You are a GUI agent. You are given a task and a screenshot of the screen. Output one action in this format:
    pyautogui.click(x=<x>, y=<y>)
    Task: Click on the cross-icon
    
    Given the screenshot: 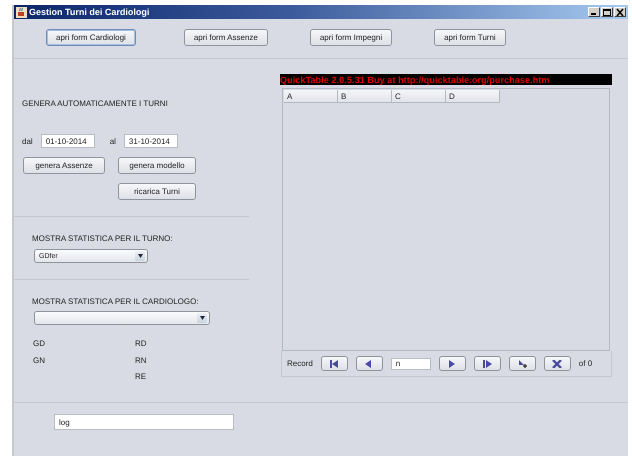 What is the action you would take?
    pyautogui.click(x=557, y=364)
    